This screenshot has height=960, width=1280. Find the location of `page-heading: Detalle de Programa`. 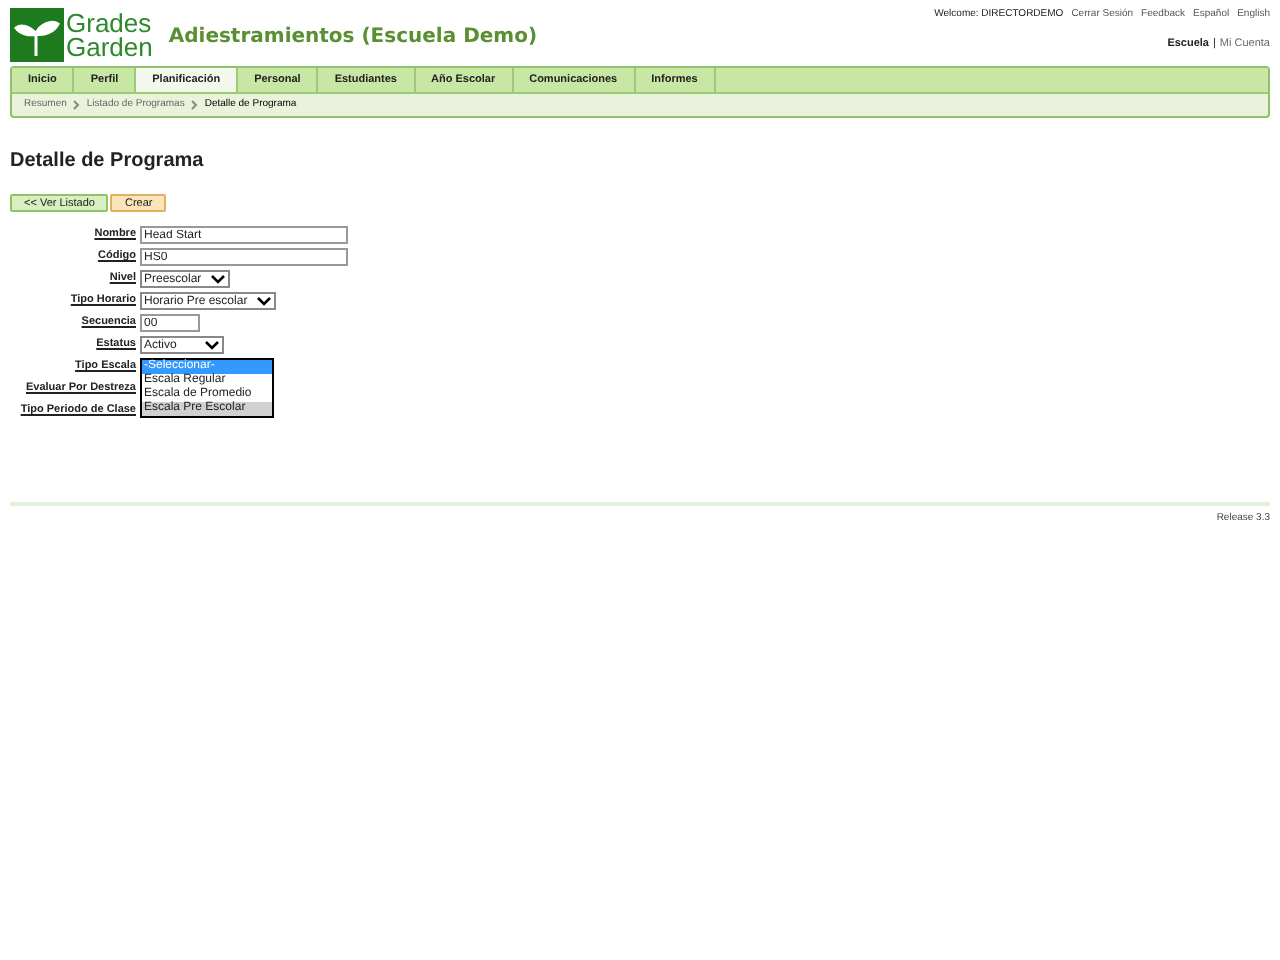

page-heading: Detalle de Programa is located at coordinates (108, 162).